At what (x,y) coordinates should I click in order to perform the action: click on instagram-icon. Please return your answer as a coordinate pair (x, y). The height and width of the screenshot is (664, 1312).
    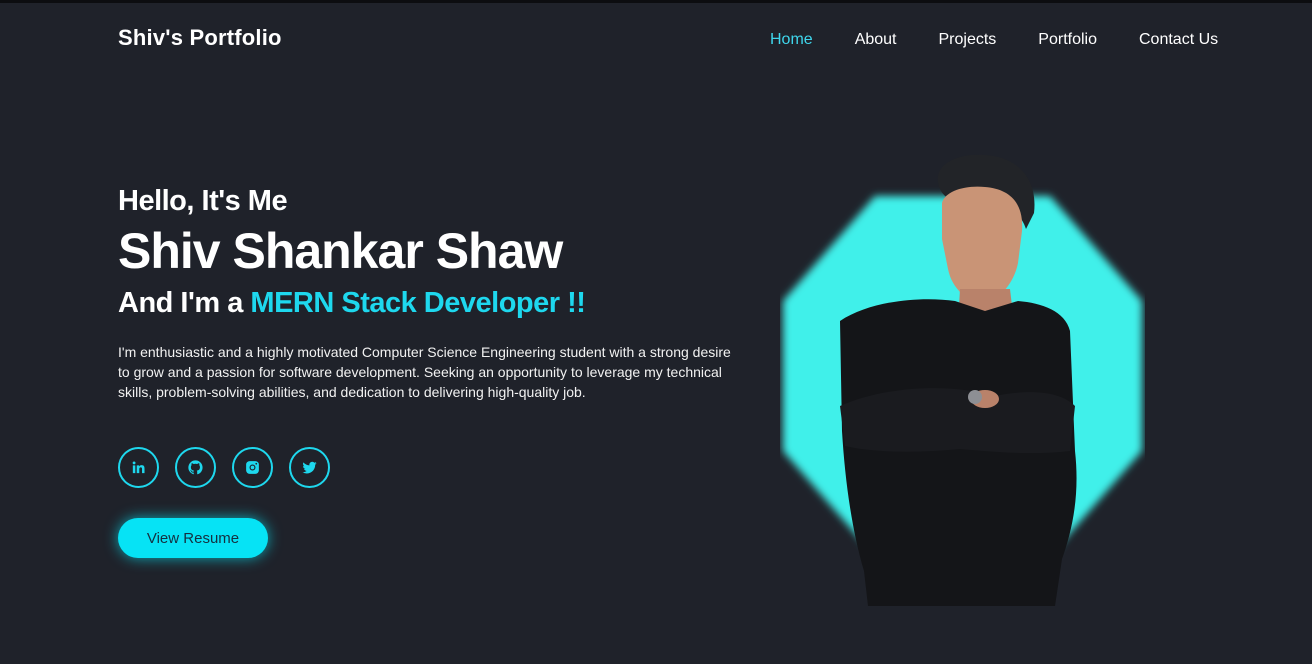
    Looking at the image, I should click on (252, 467).